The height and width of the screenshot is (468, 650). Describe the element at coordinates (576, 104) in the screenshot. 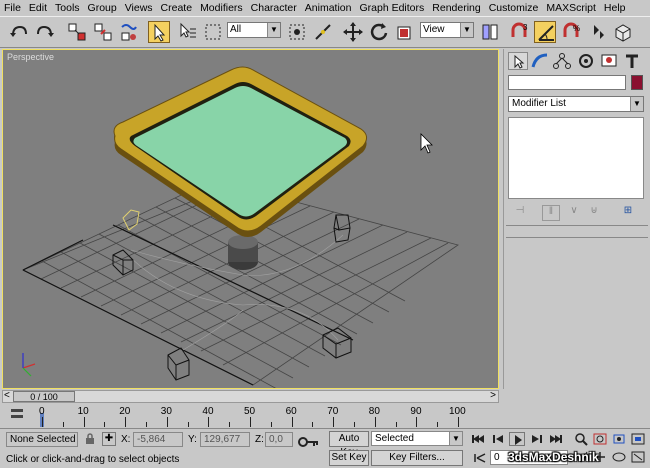

I see `modifier-list-dropdown: Modifier List ▼` at that location.